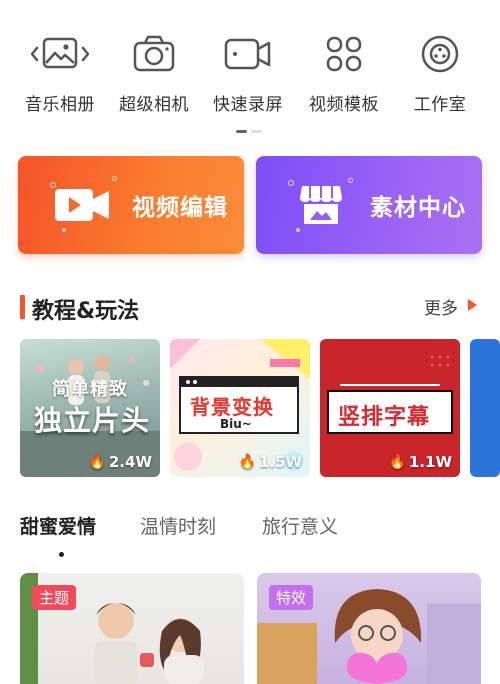 The height and width of the screenshot is (684, 500). I want to click on video-camera-icon, so click(83, 205).